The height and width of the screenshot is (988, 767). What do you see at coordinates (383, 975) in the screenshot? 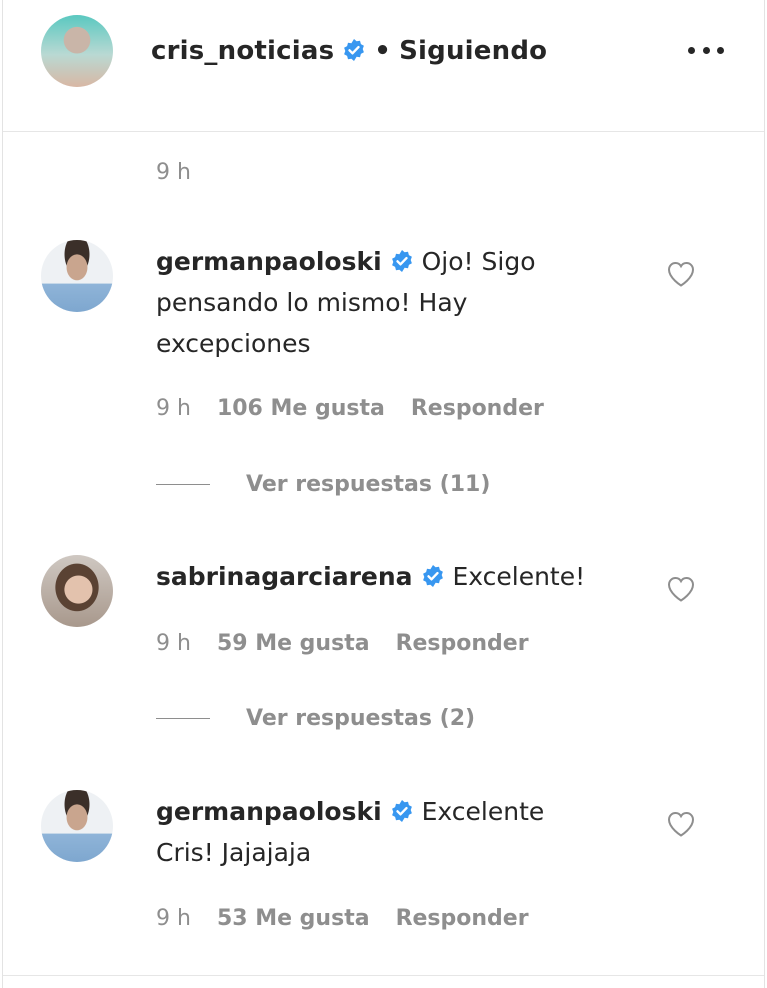
I see `bottom-divider` at bounding box center [383, 975].